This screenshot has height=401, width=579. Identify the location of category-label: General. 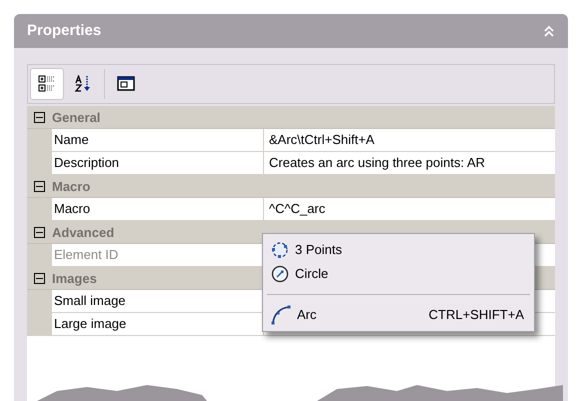
(76, 118).